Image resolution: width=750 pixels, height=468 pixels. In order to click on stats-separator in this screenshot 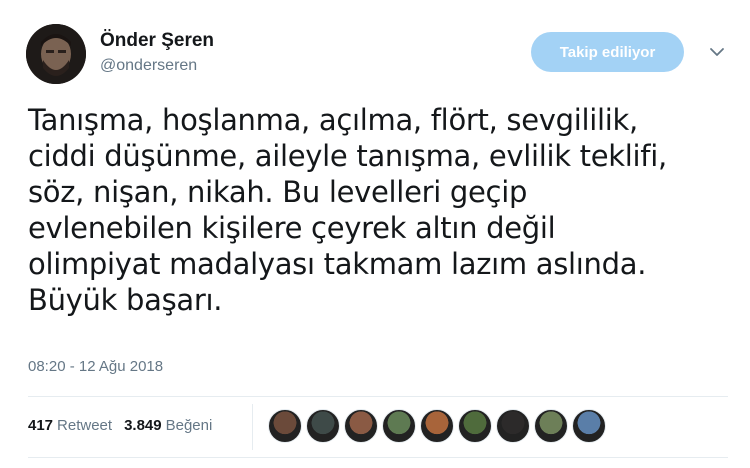, I will do `click(252, 427)`.